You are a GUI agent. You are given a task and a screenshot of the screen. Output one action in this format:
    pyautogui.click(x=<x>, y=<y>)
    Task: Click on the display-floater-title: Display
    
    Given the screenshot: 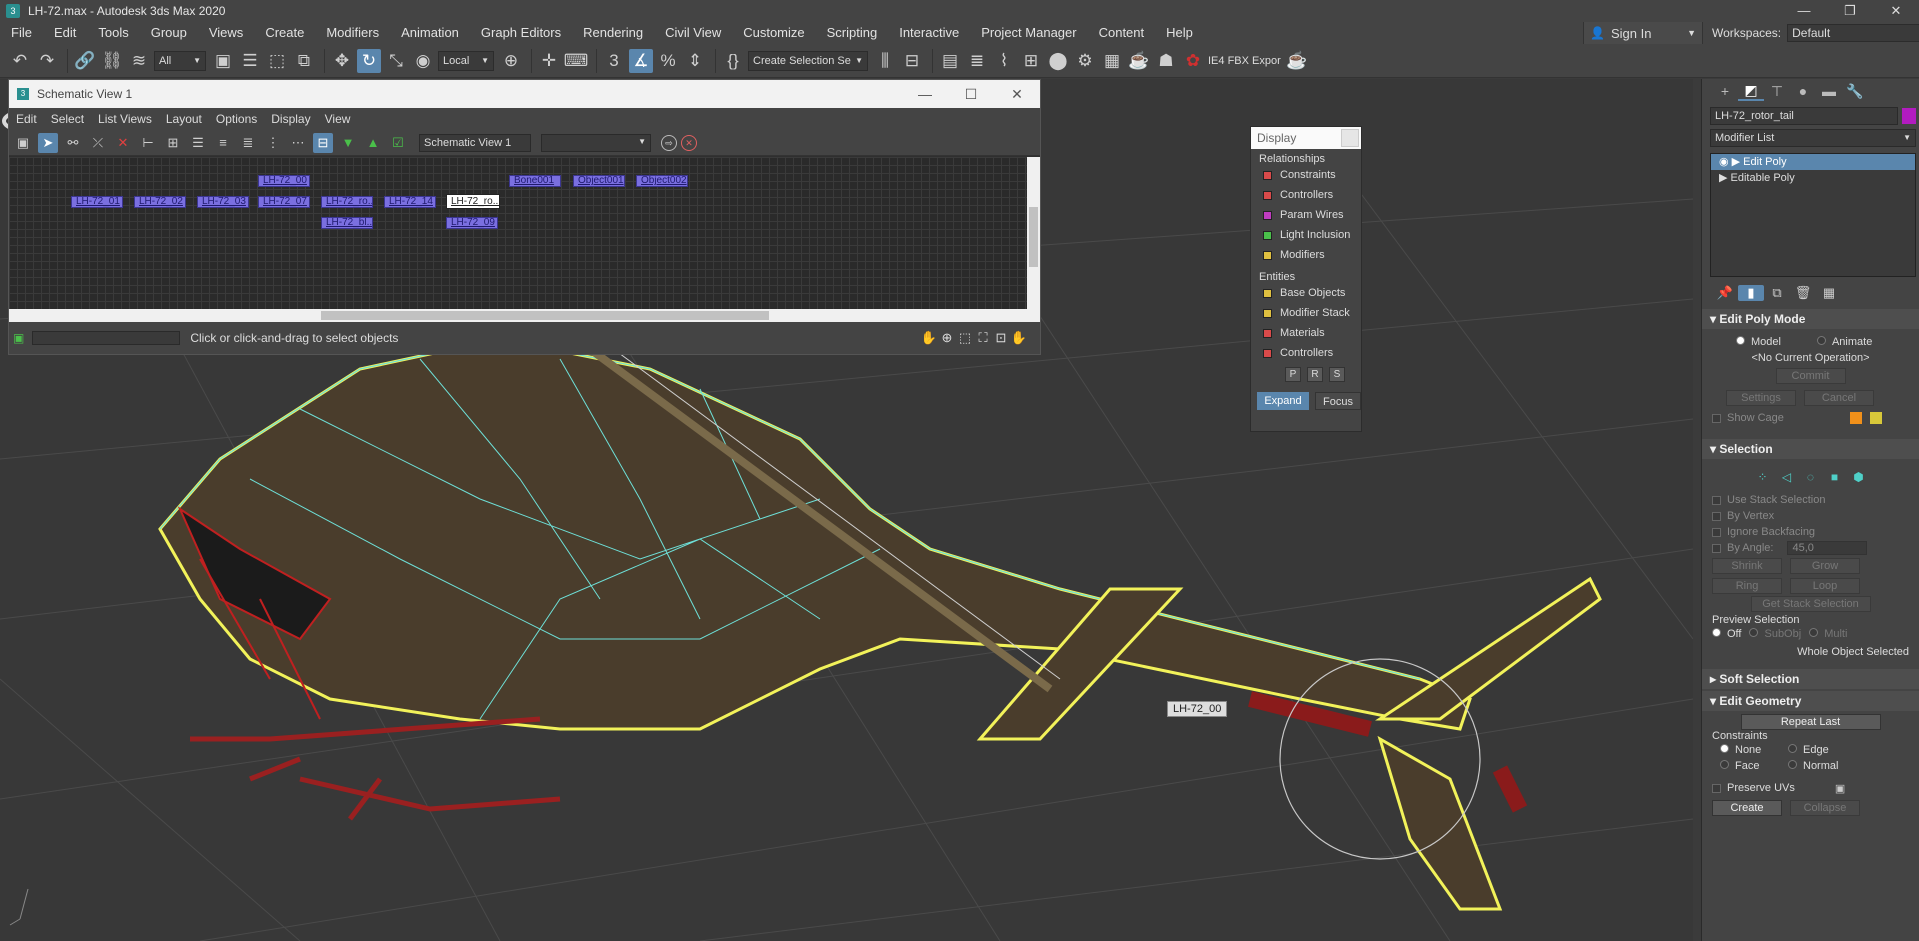 What is the action you would take?
    pyautogui.click(x=1306, y=138)
    